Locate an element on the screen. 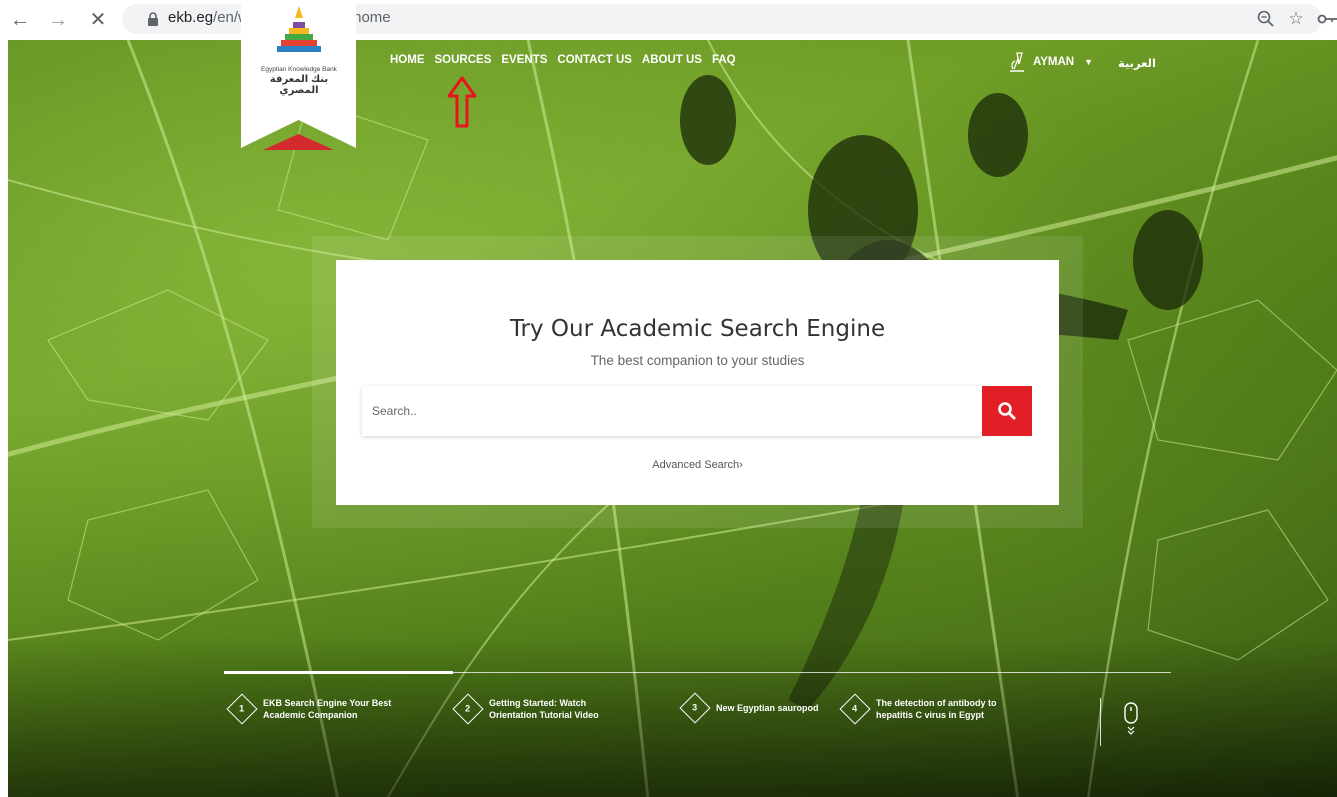 This screenshot has width=1337, height=797. slide-number-badge: 4 is located at coordinates (855, 709).